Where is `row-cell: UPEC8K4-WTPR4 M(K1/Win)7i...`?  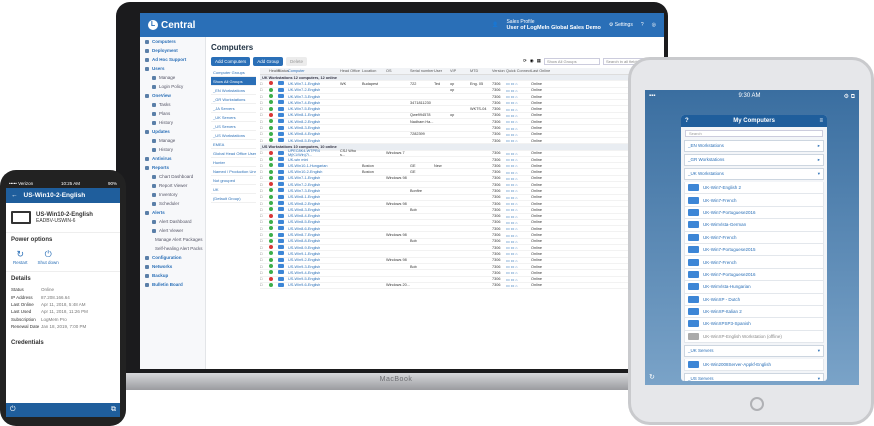
row-cell: UPEC8K4-WTPR4 M(K1/Win)7i... is located at coordinates (314, 153).